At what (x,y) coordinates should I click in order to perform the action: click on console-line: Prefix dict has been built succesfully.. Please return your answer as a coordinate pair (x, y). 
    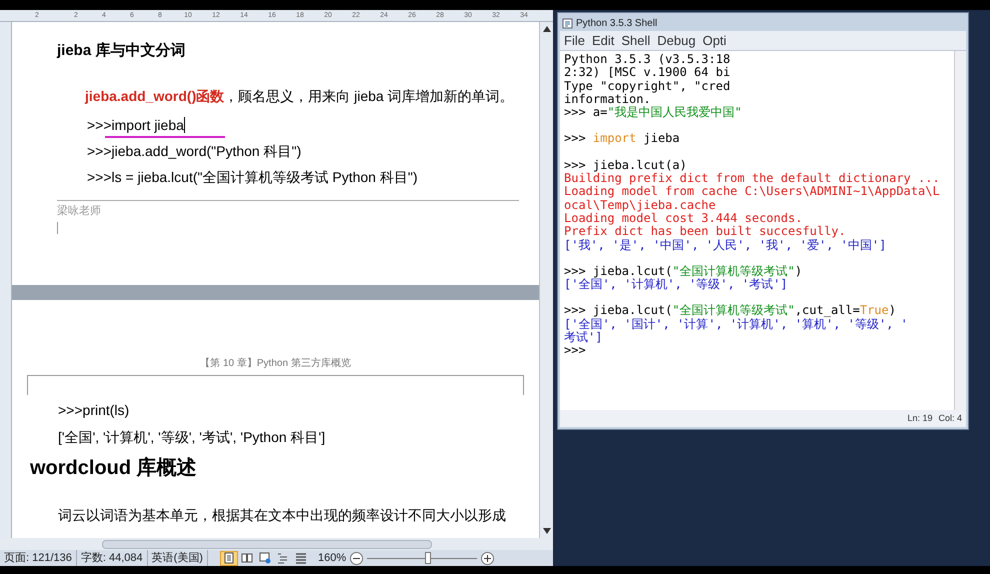
    Looking at the image, I should click on (705, 232).